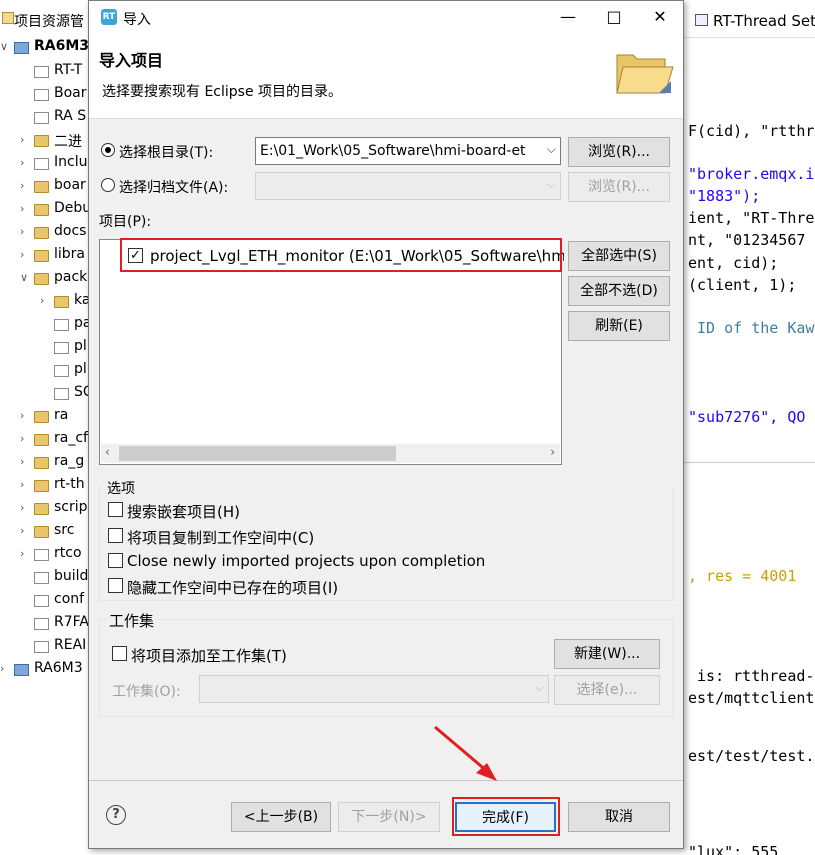  I want to click on tree-item-label: conf, so click(69, 599).